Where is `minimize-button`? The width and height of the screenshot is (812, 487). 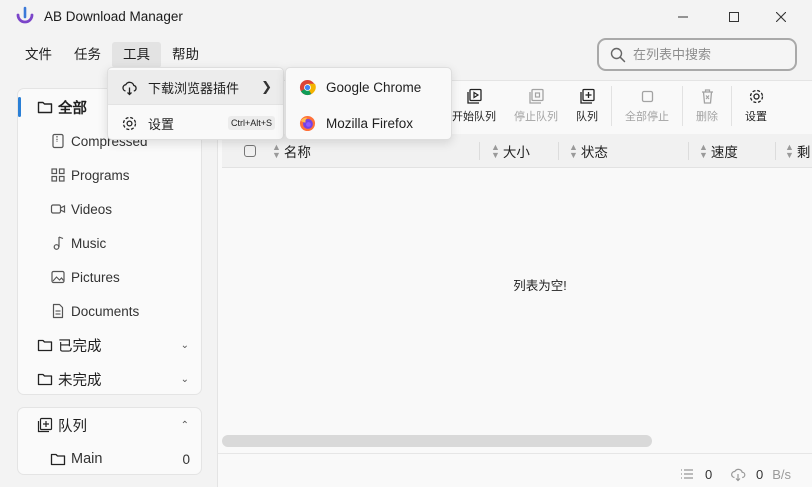
minimize-button is located at coordinates (683, 17).